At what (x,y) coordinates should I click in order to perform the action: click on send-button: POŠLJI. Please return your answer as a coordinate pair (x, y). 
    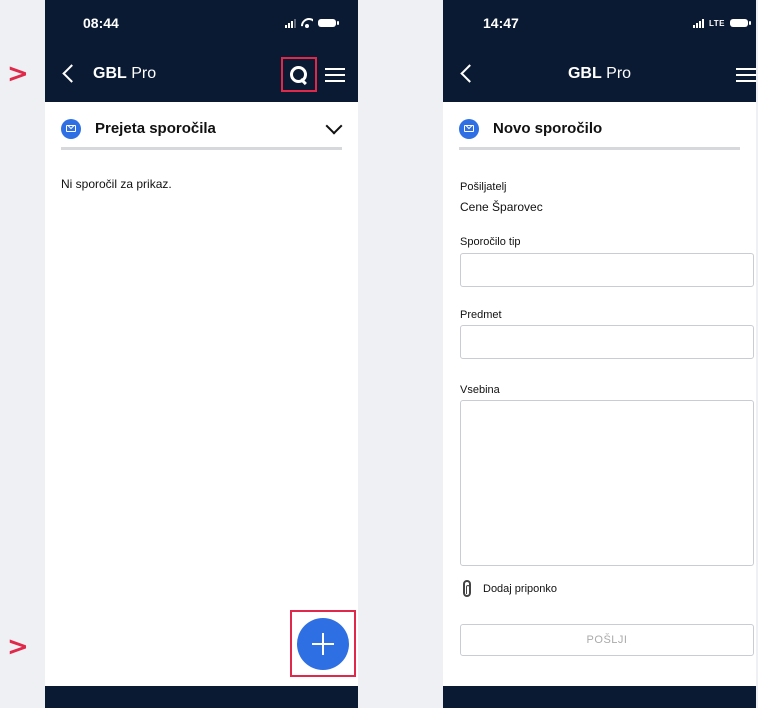
    Looking at the image, I should click on (607, 640).